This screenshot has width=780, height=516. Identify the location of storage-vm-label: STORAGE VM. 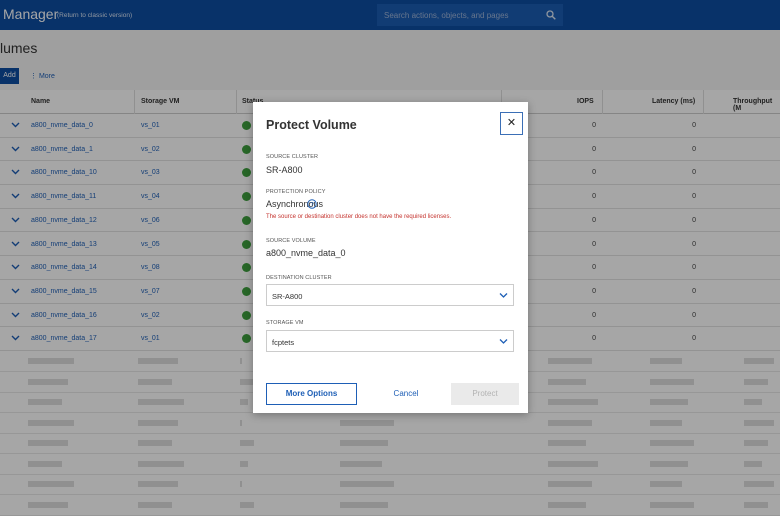
(285, 323).